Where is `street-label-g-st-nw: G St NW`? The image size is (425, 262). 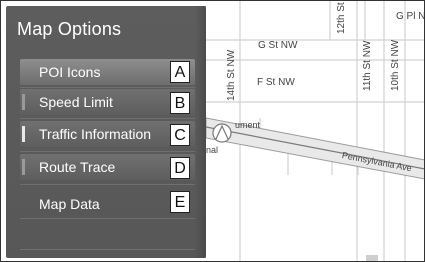 street-label-g-st-nw: G St NW is located at coordinates (278, 45).